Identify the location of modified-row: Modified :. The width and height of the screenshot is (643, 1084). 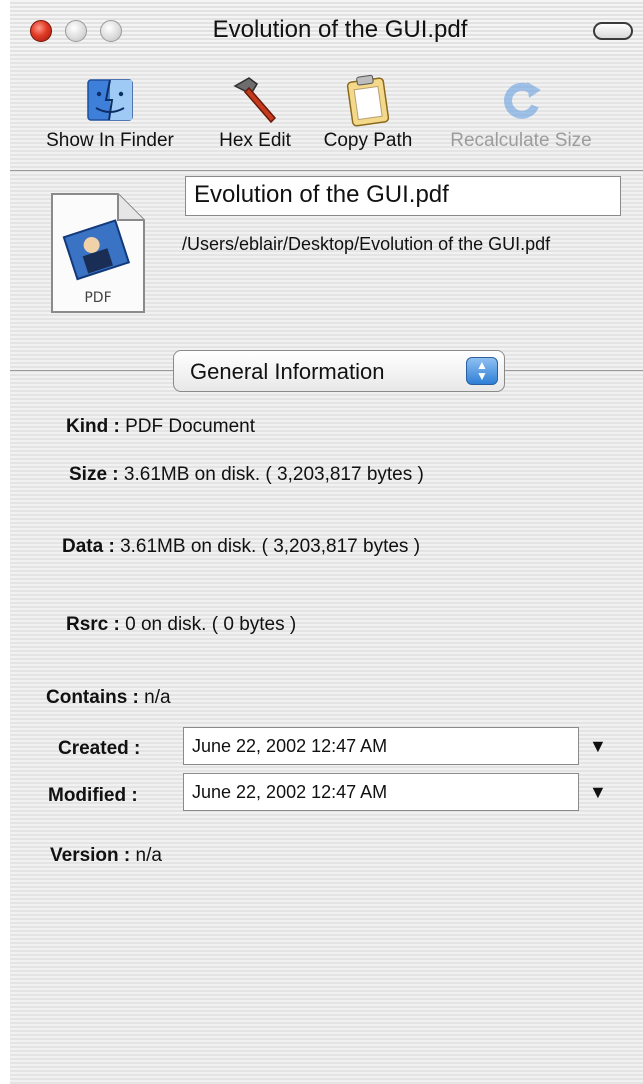
(93, 796).